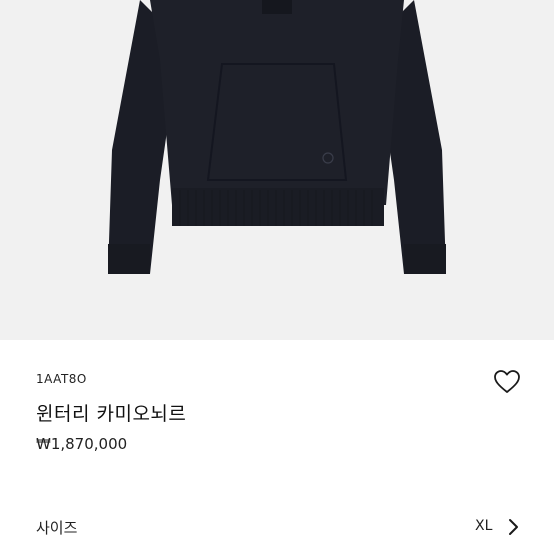  Describe the element at coordinates (82, 444) in the screenshot. I see `product-price: ₩1,870,000` at that location.